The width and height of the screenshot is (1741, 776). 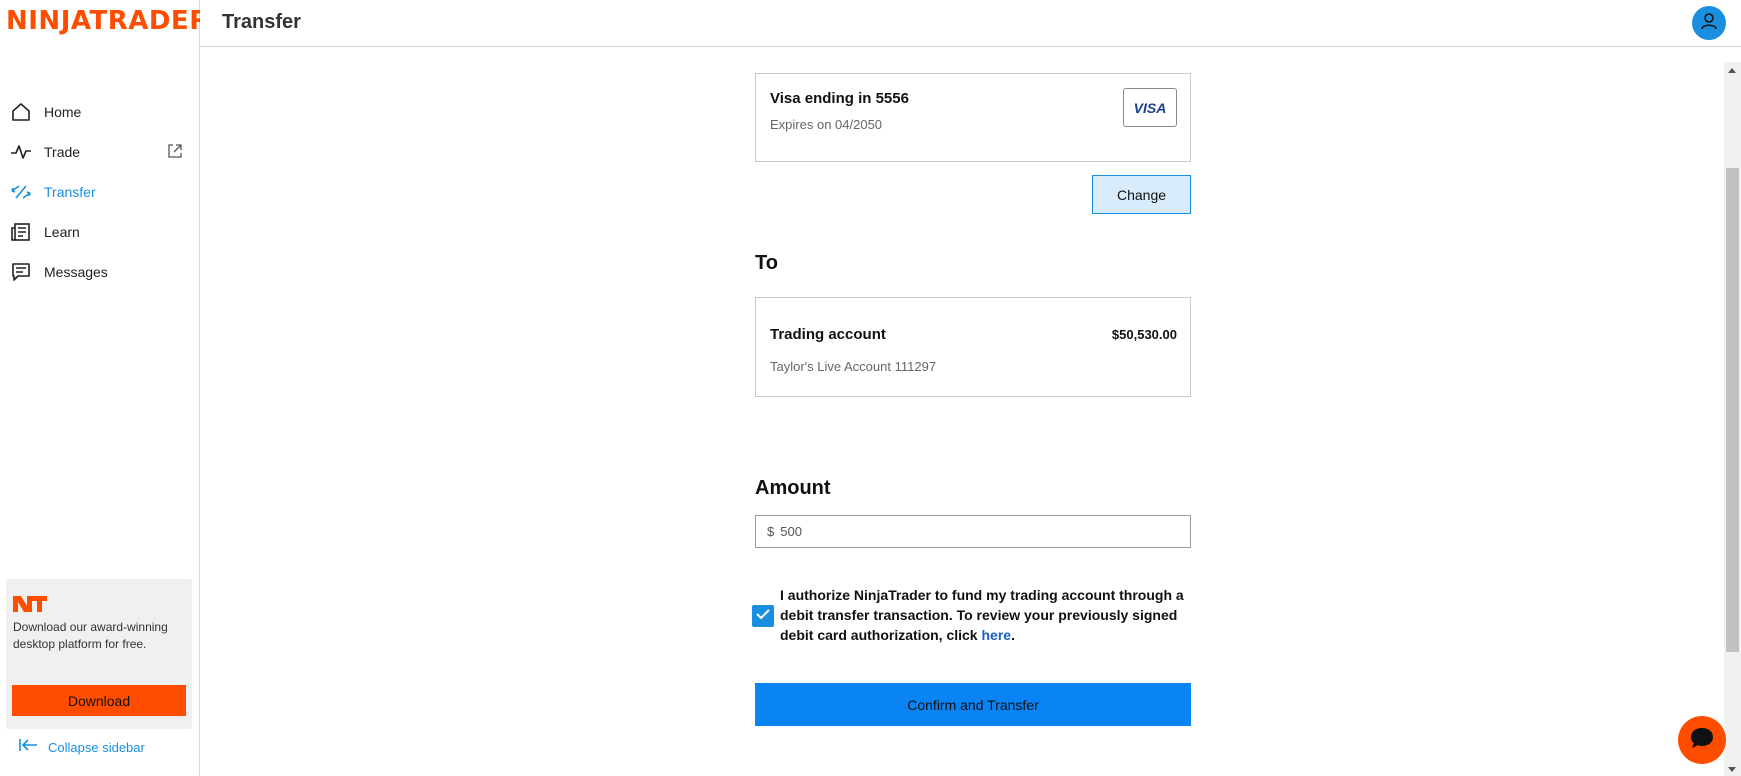 I want to click on nt-logo-icon, so click(x=30, y=604).